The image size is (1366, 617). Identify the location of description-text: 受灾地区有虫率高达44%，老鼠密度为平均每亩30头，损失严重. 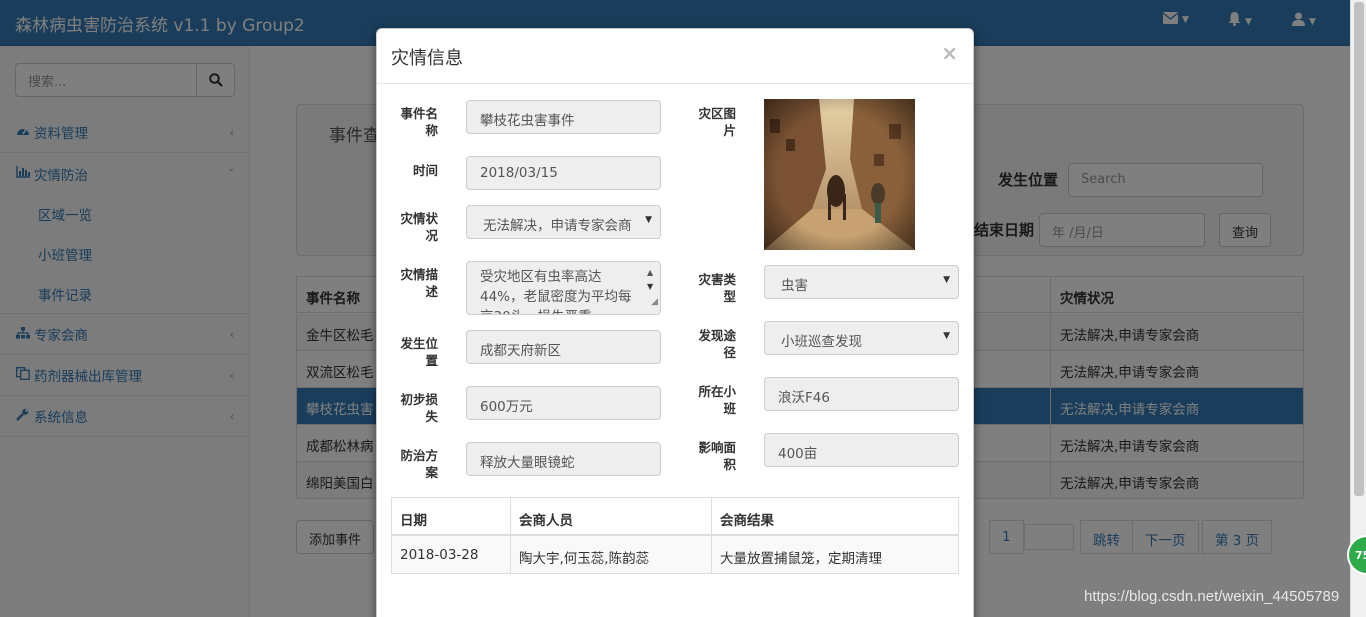
(556, 291).